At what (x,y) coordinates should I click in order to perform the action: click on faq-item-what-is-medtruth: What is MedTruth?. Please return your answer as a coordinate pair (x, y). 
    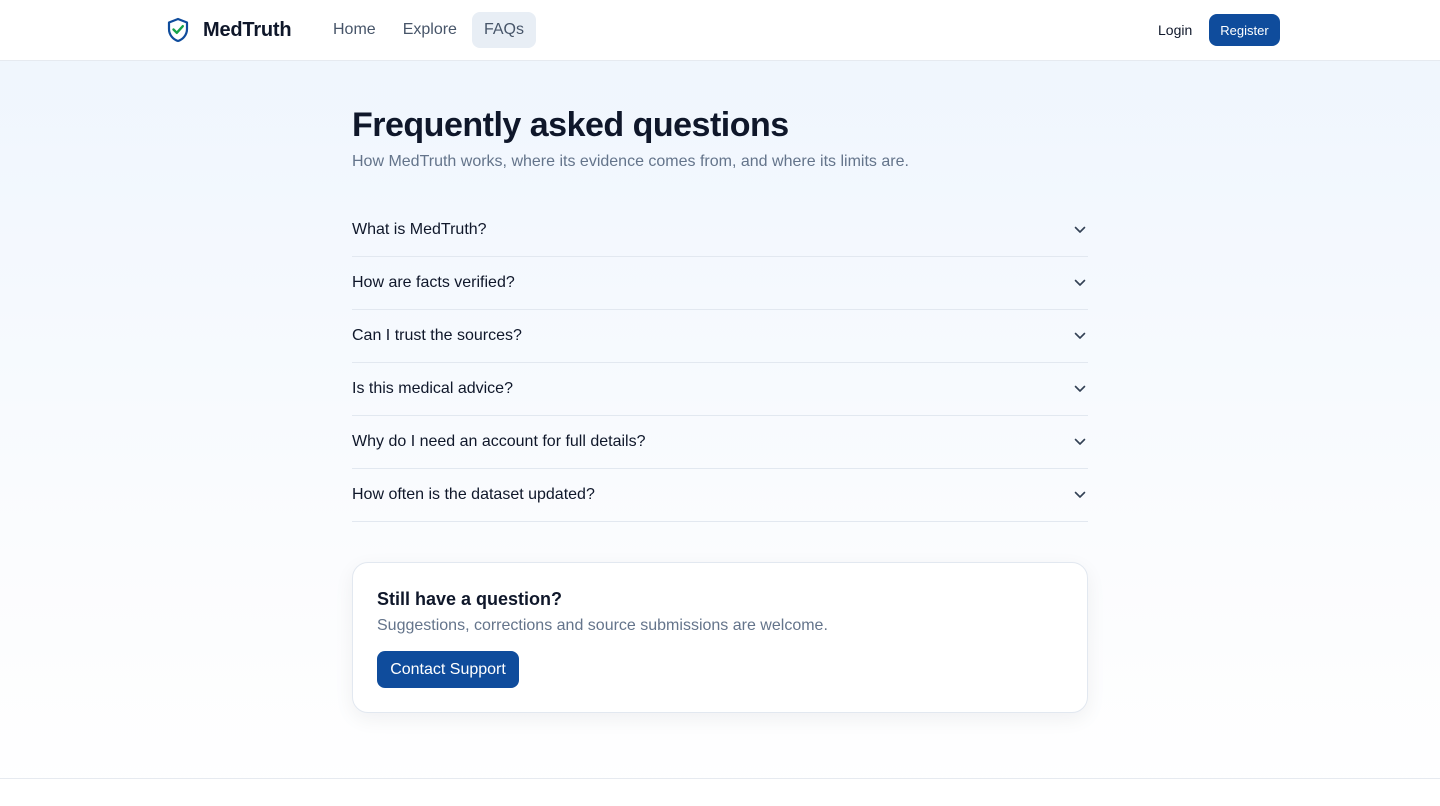
    Looking at the image, I should click on (720, 230).